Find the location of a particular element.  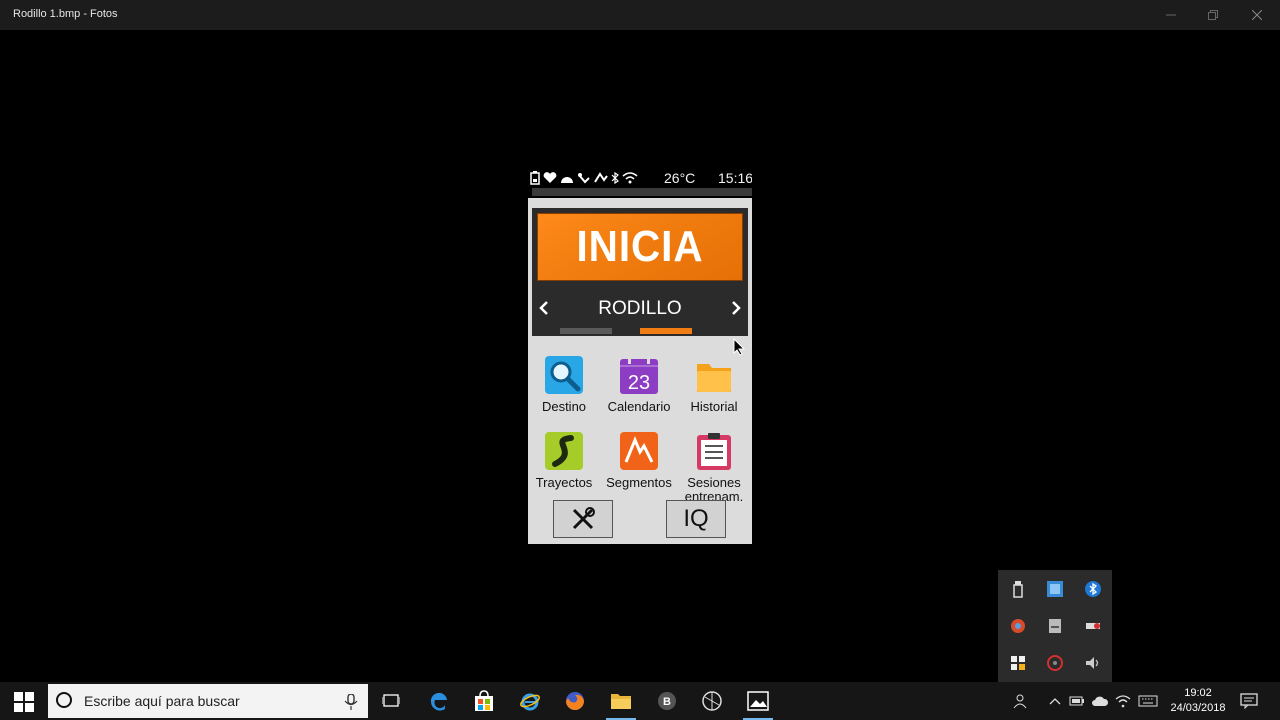

keyboard-icon is located at coordinates (1148, 701).